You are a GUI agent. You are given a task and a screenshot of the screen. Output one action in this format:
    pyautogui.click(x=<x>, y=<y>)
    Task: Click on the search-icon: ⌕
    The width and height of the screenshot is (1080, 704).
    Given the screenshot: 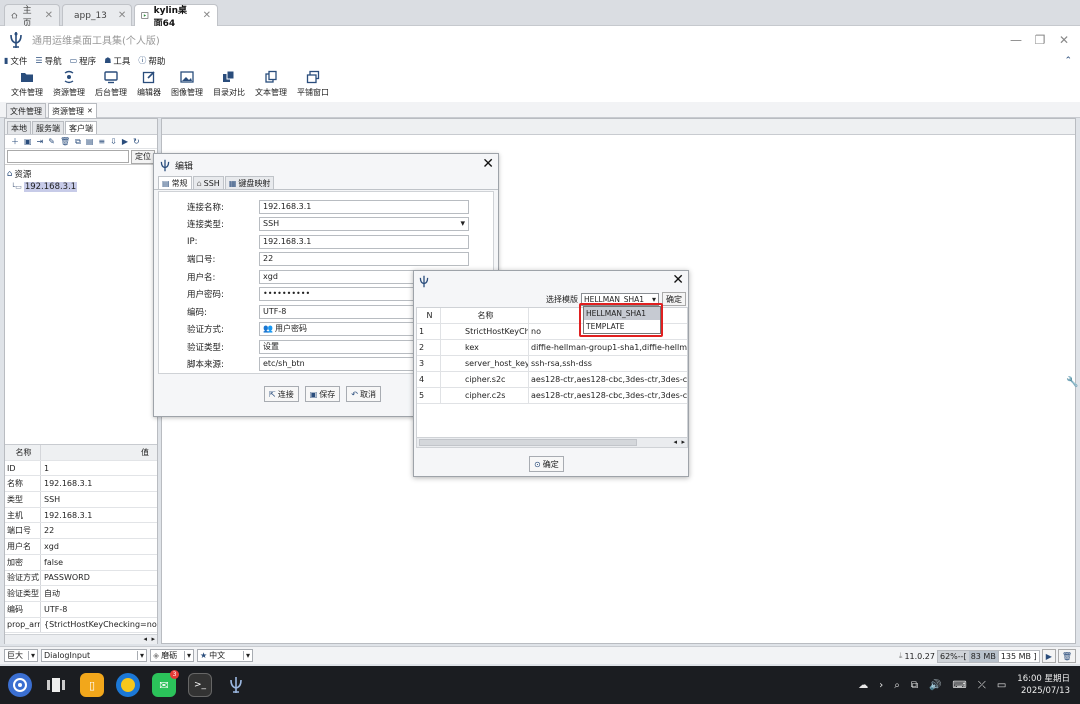 What is the action you would take?
    pyautogui.click(x=897, y=685)
    